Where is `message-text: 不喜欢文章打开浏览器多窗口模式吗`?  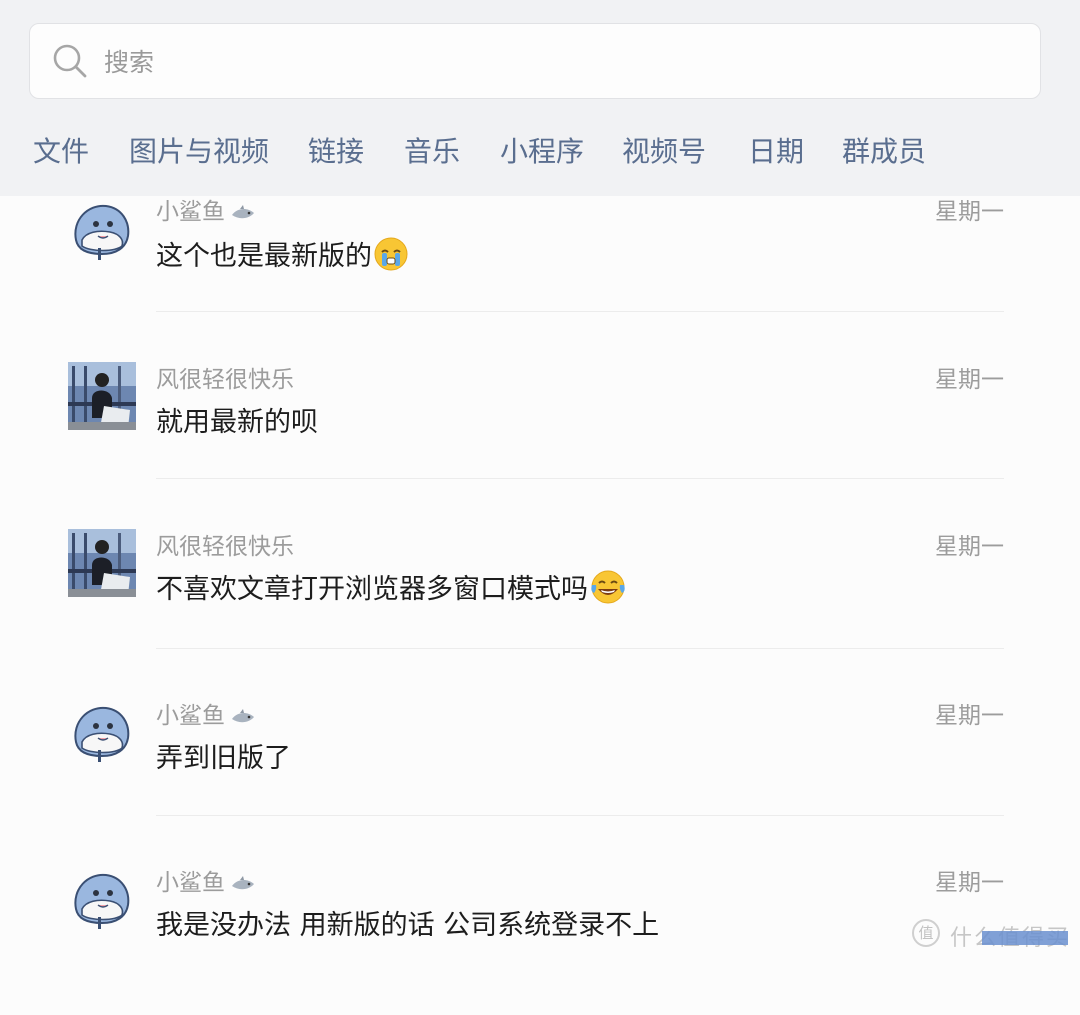 message-text: 不喜欢文章打开浏览器多窗口模式吗 is located at coordinates (391, 586).